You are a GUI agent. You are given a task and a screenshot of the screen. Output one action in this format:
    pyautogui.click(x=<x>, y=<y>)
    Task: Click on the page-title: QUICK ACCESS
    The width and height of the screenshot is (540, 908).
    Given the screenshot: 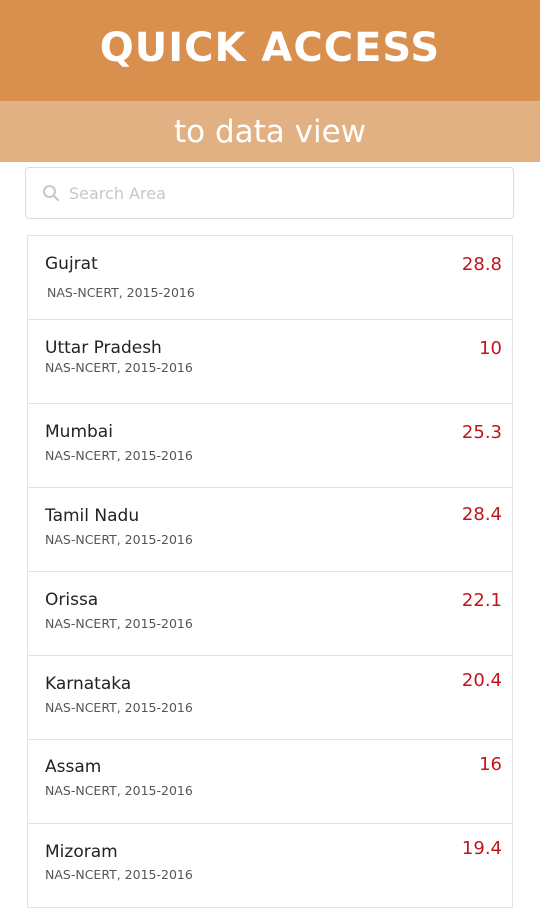 What is the action you would take?
    pyautogui.click(x=270, y=47)
    